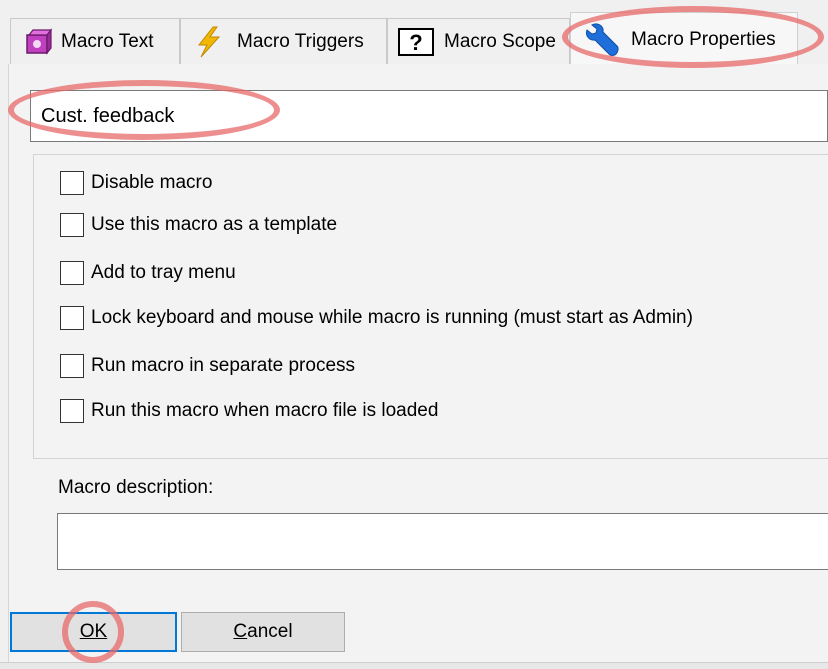 Image resolution: width=828 pixels, height=669 pixels. I want to click on option-add-to-tray-menu: Add to tray menu, so click(148, 273).